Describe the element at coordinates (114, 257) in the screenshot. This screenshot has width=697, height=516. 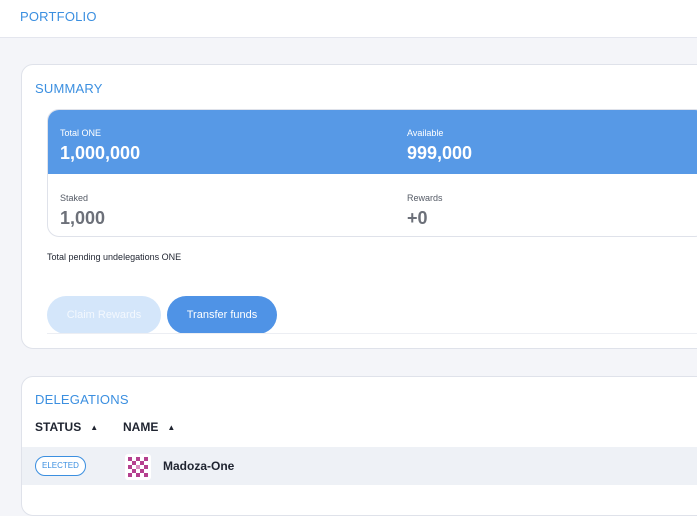
I see `pending-undelegations-text: Total pending undelegations ONE` at that location.